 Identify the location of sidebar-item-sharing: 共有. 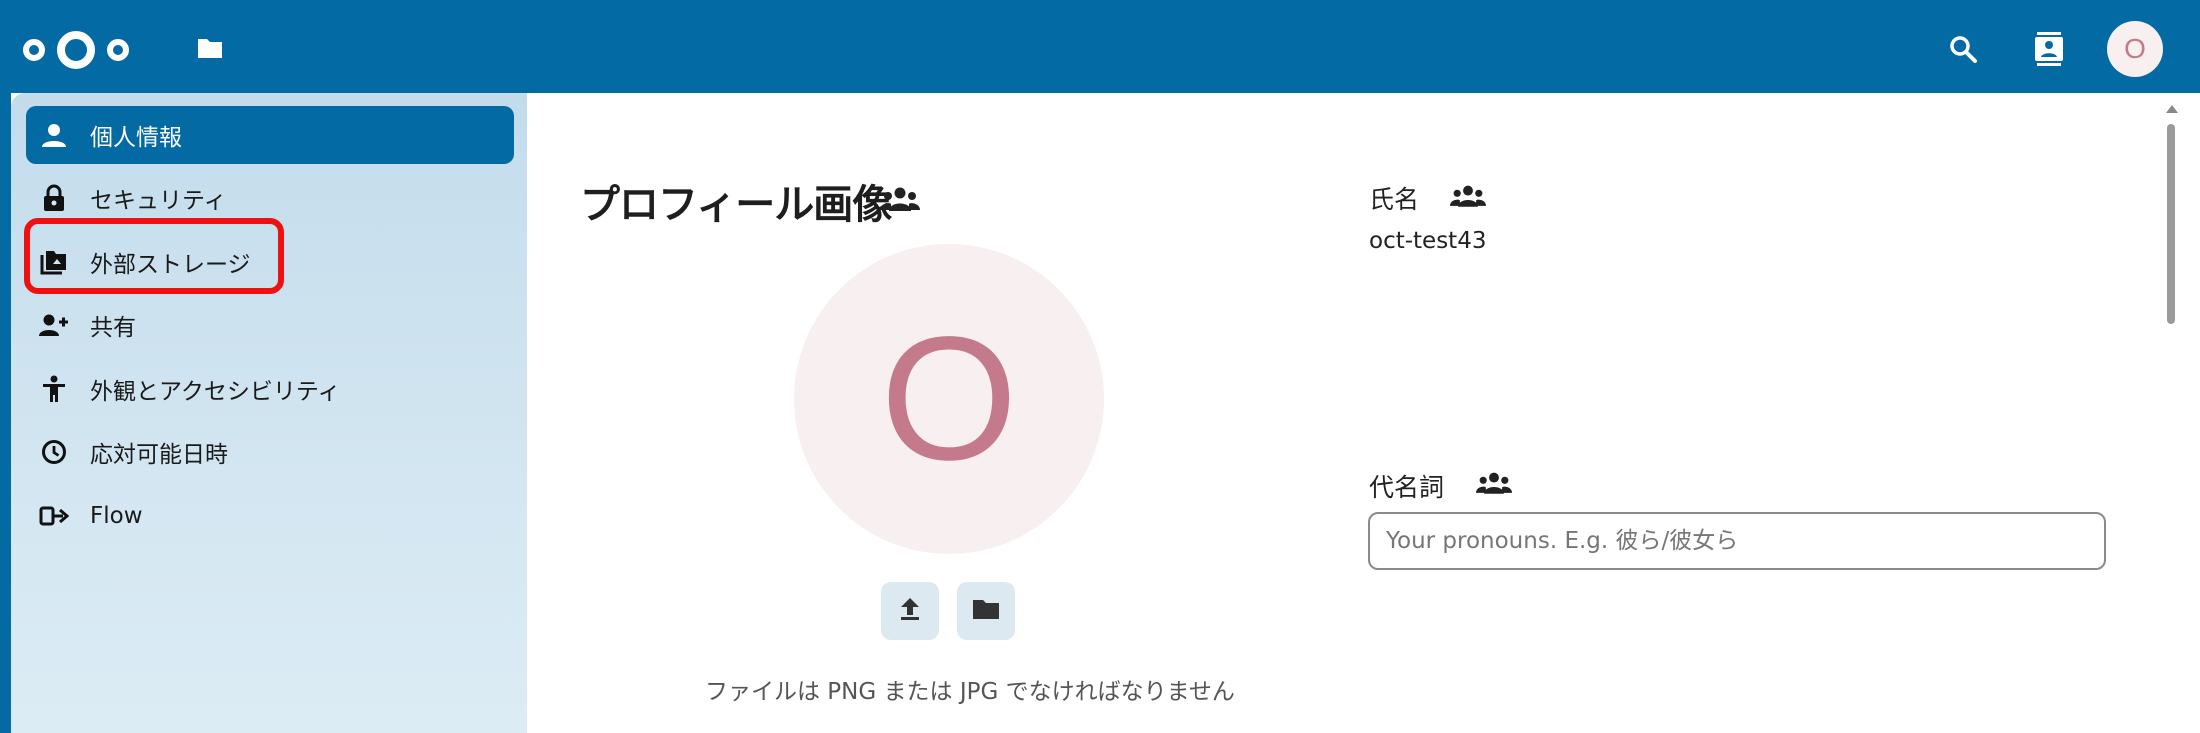
(270, 325).